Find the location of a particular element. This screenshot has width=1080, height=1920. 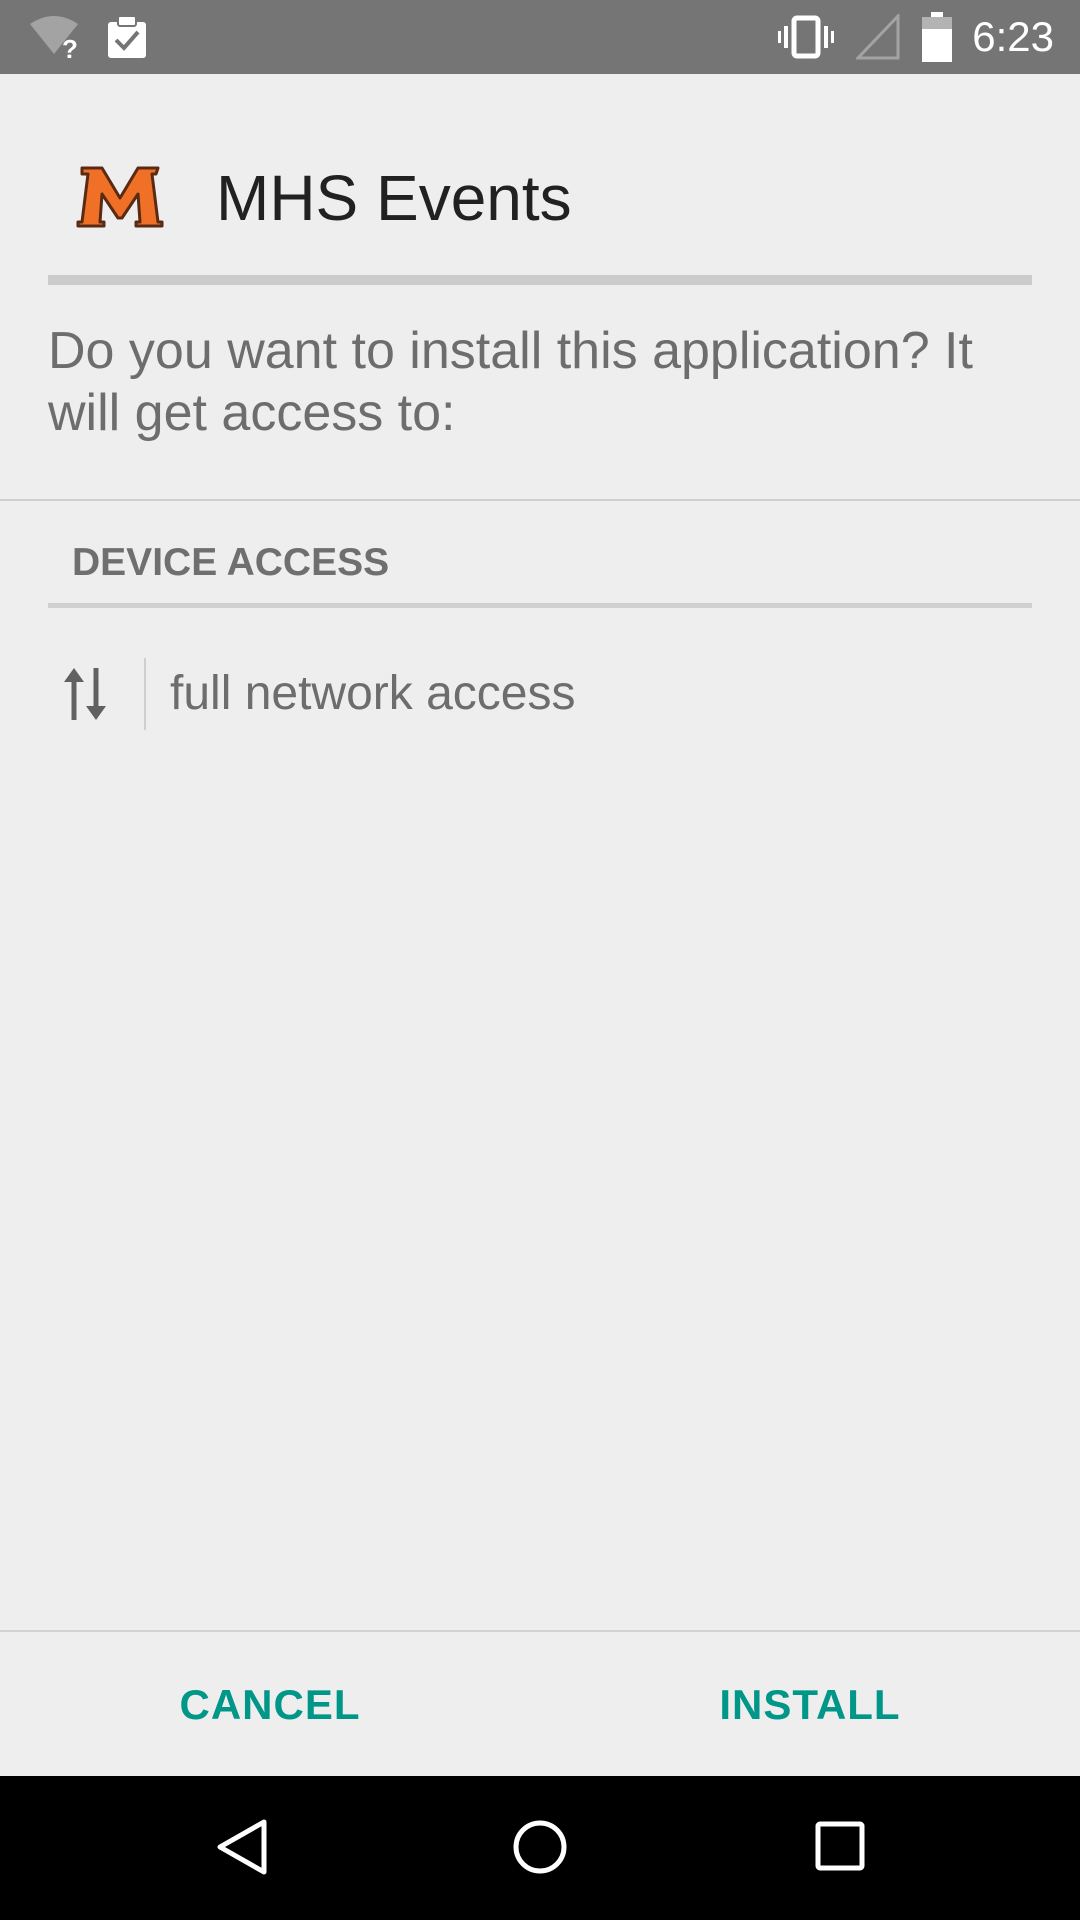

cancel-button: CANCEL is located at coordinates (270, 1705).